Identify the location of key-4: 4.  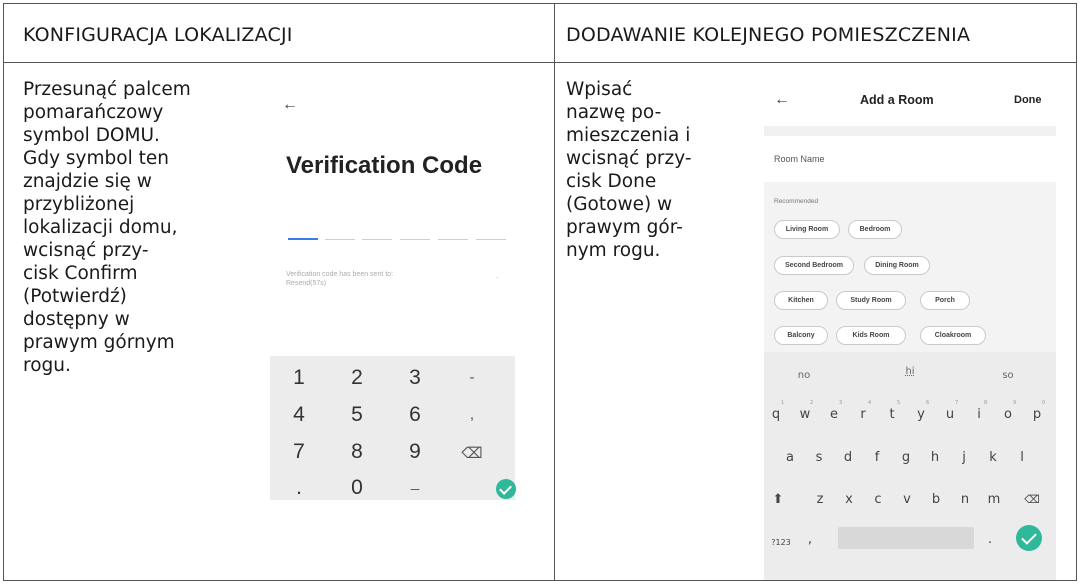
(299, 415).